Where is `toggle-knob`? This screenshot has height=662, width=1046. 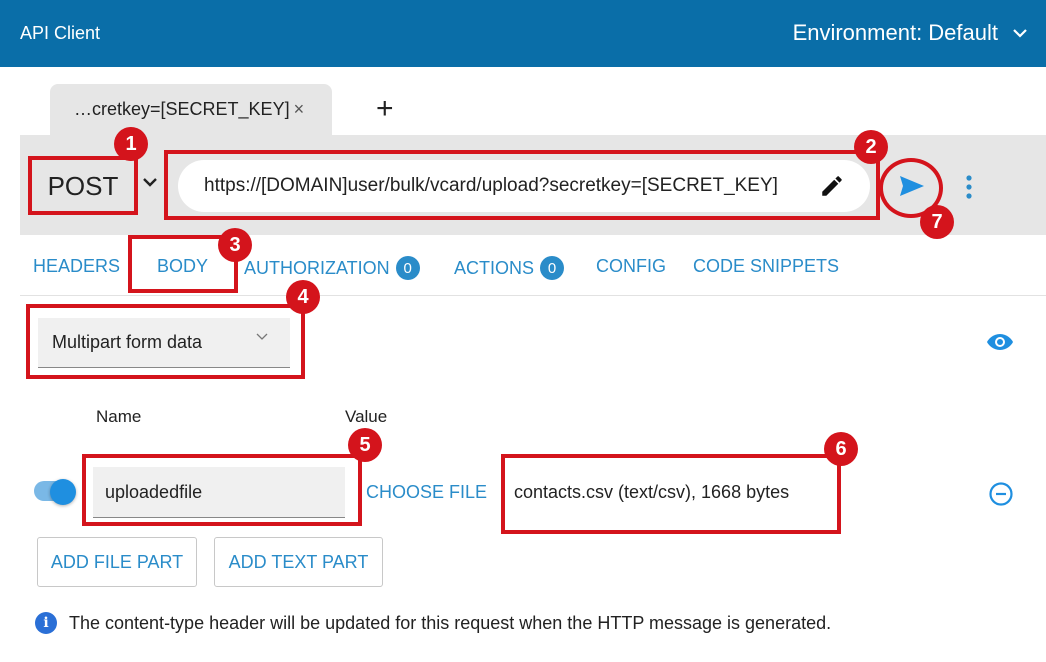
toggle-knob is located at coordinates (63, 492).